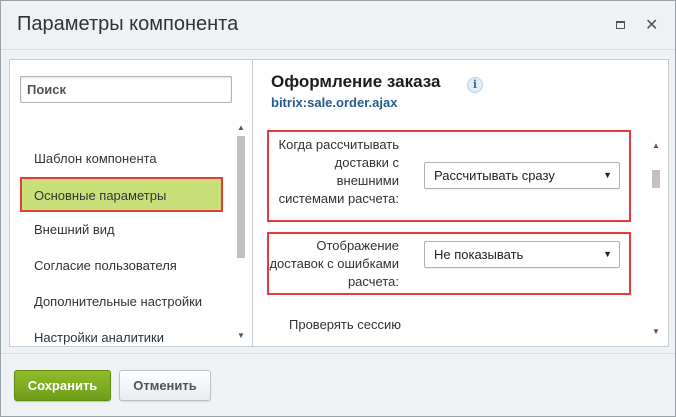  I want to click on select-value: Рассчитывать сразу, so click(494, 175).